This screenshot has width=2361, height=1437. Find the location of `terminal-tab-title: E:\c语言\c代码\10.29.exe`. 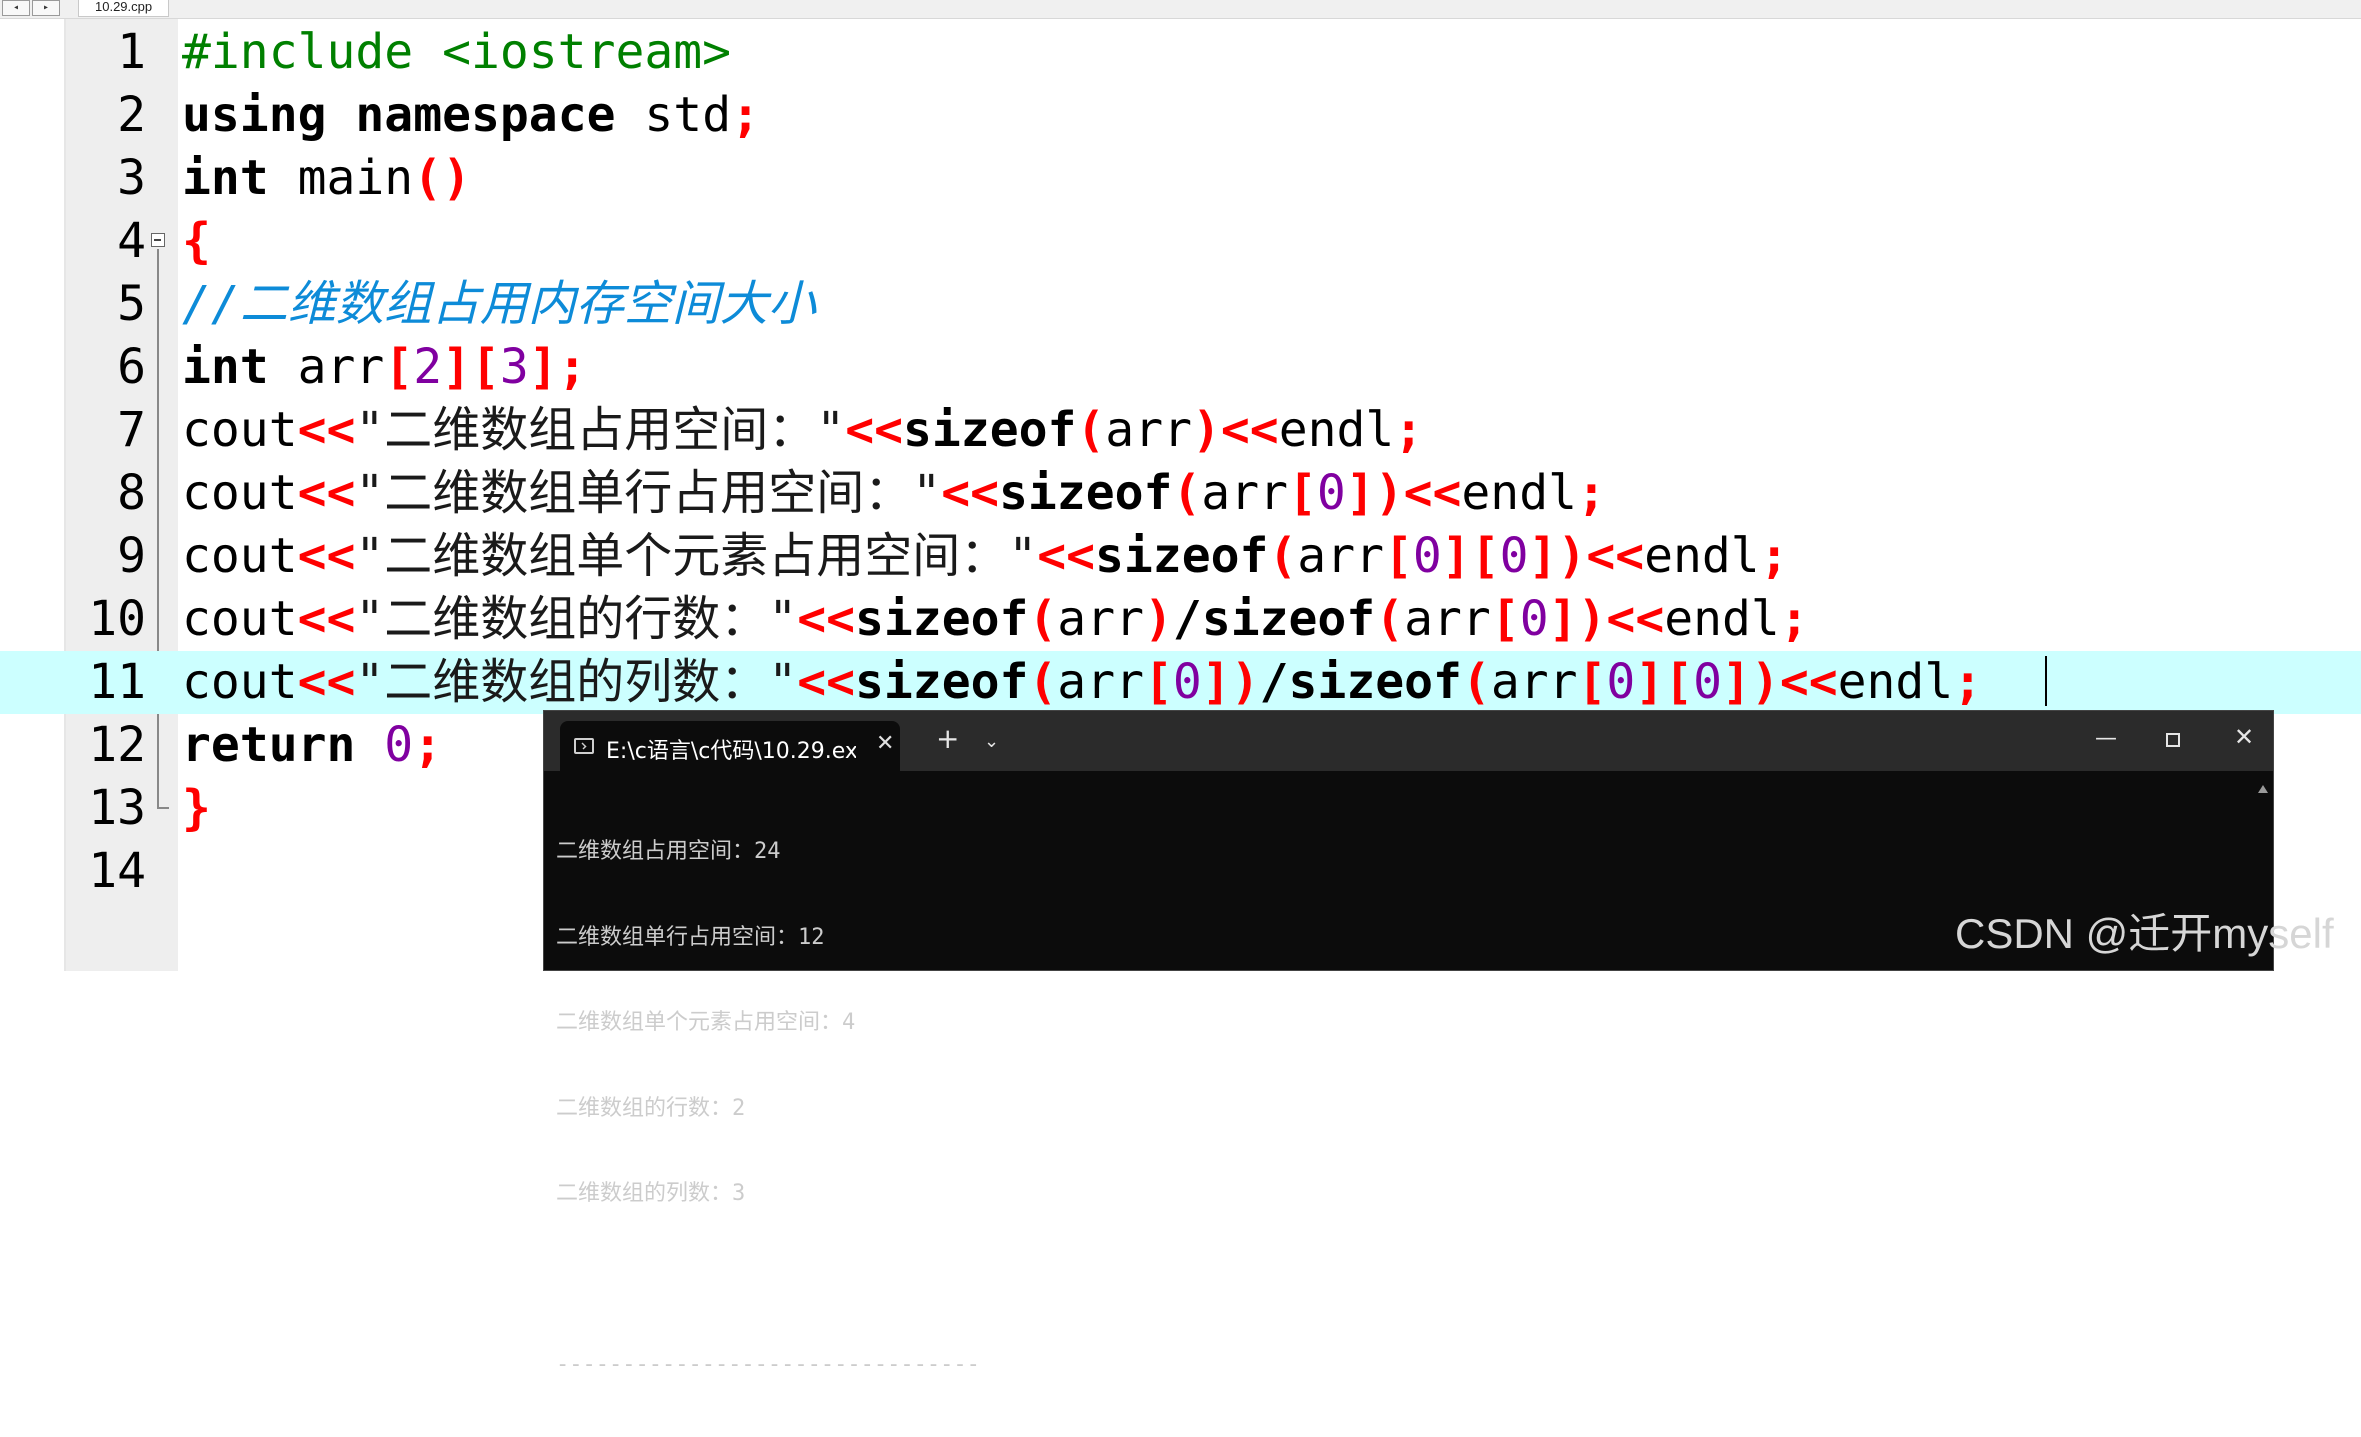

terminal-tab-title: E:\c语言\c代码\10.29.exe is located at coordinates (731, 751).